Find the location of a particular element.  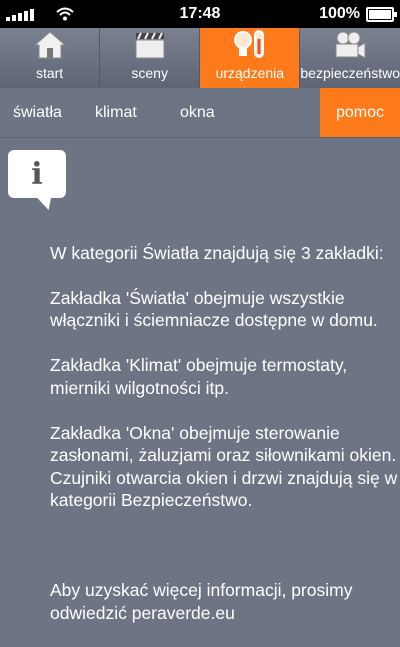

subtab-okna: okna is located at coordinates (250, 112).